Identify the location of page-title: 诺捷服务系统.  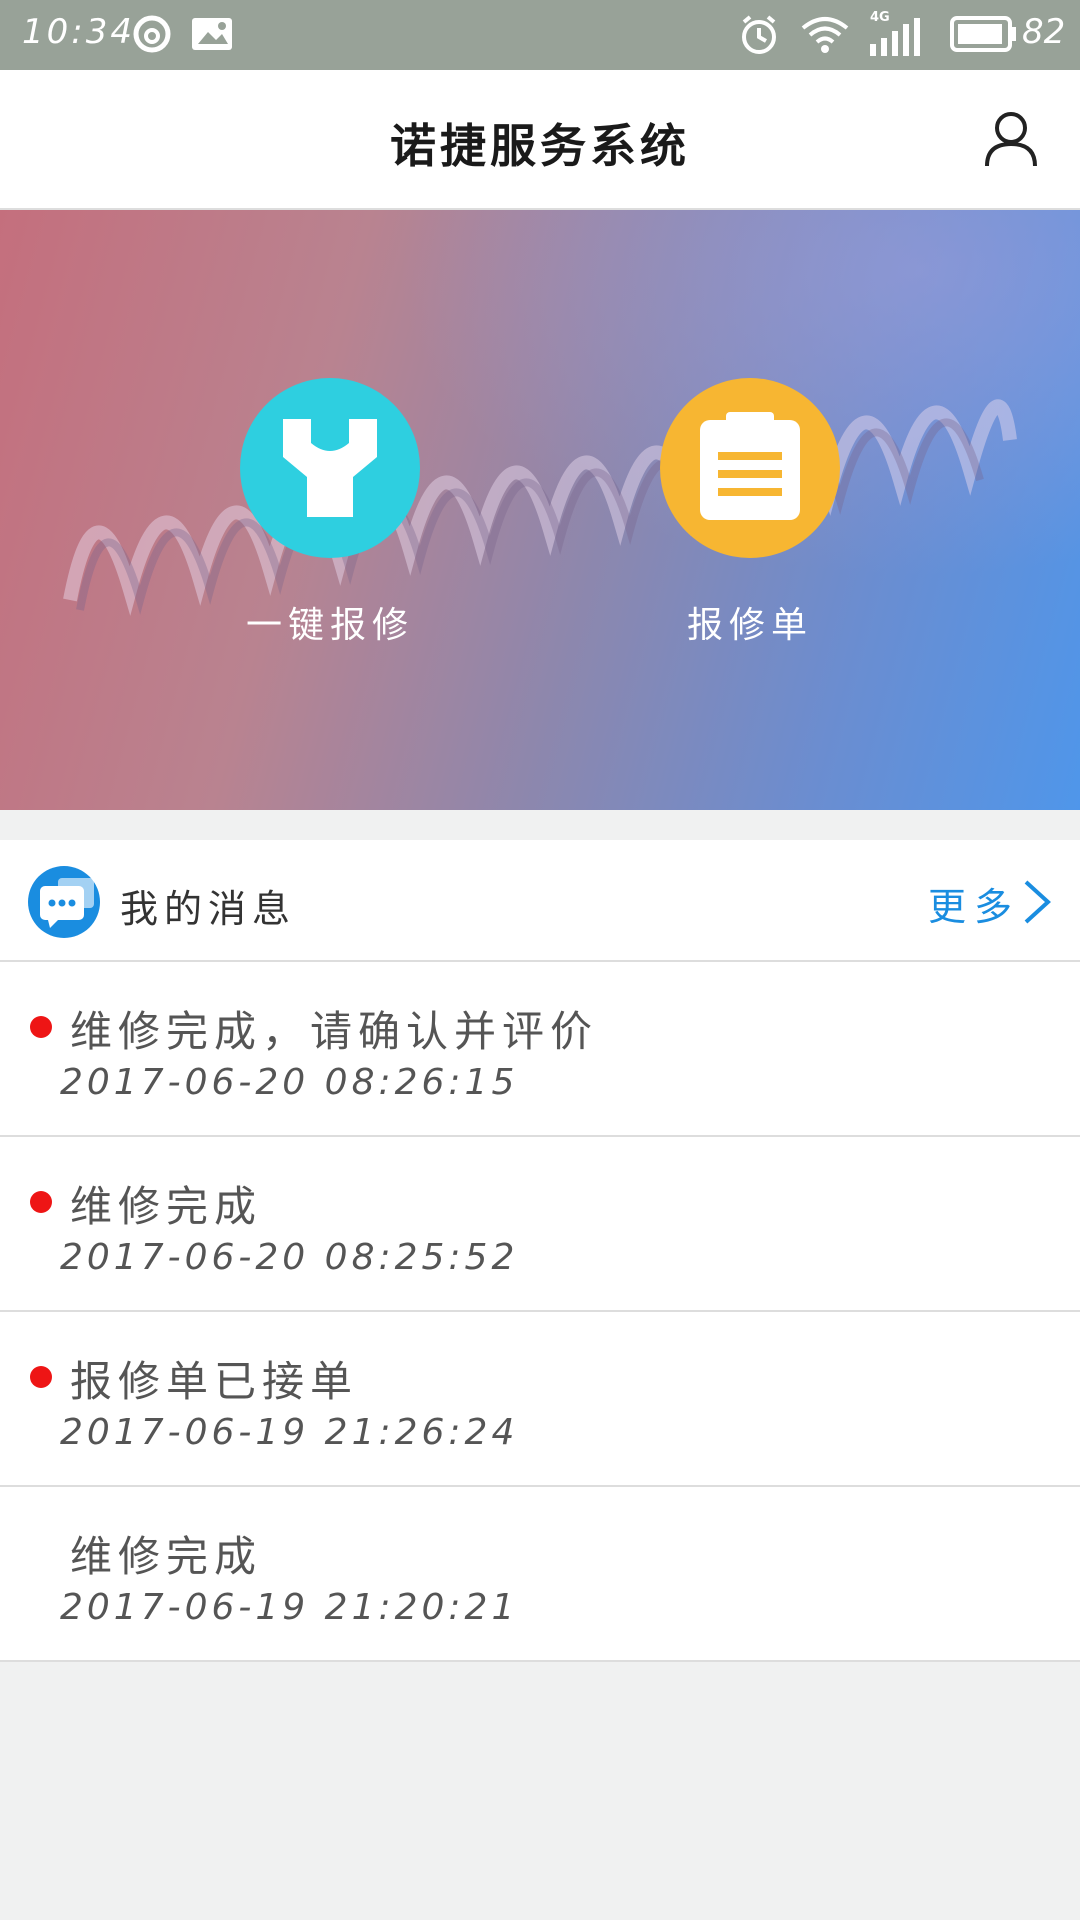
(540, 146).